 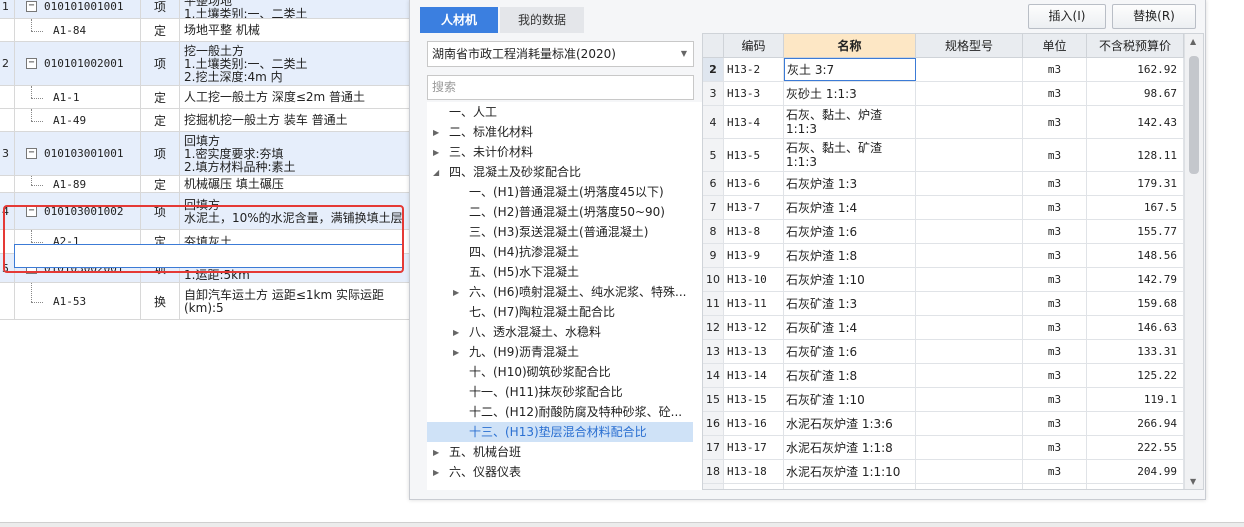 What do you see at coordinates (78, 120) in the screenshot?
I see `code-cell: A1-49` at bounding box center [78, 120].